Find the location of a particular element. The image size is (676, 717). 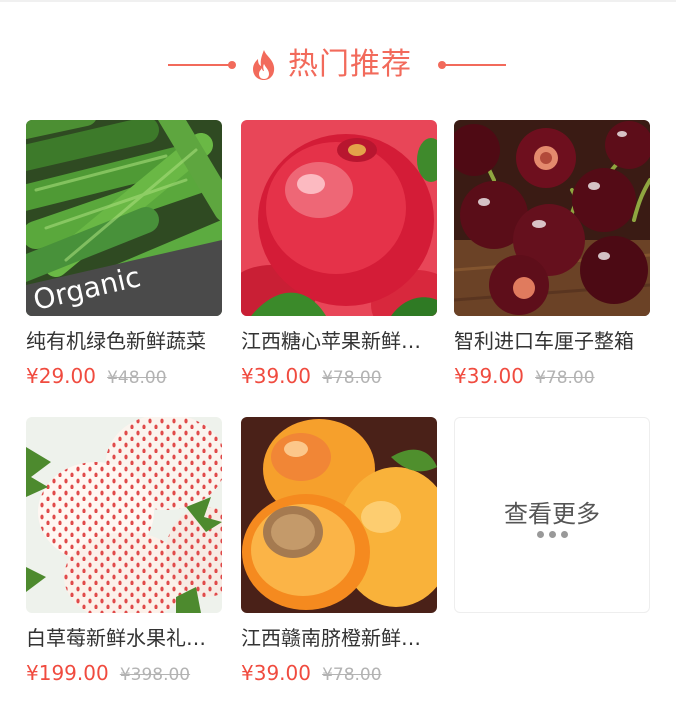

product-name: 江西糖心苹果新鲜水果 is located at coordinates (340, 341).